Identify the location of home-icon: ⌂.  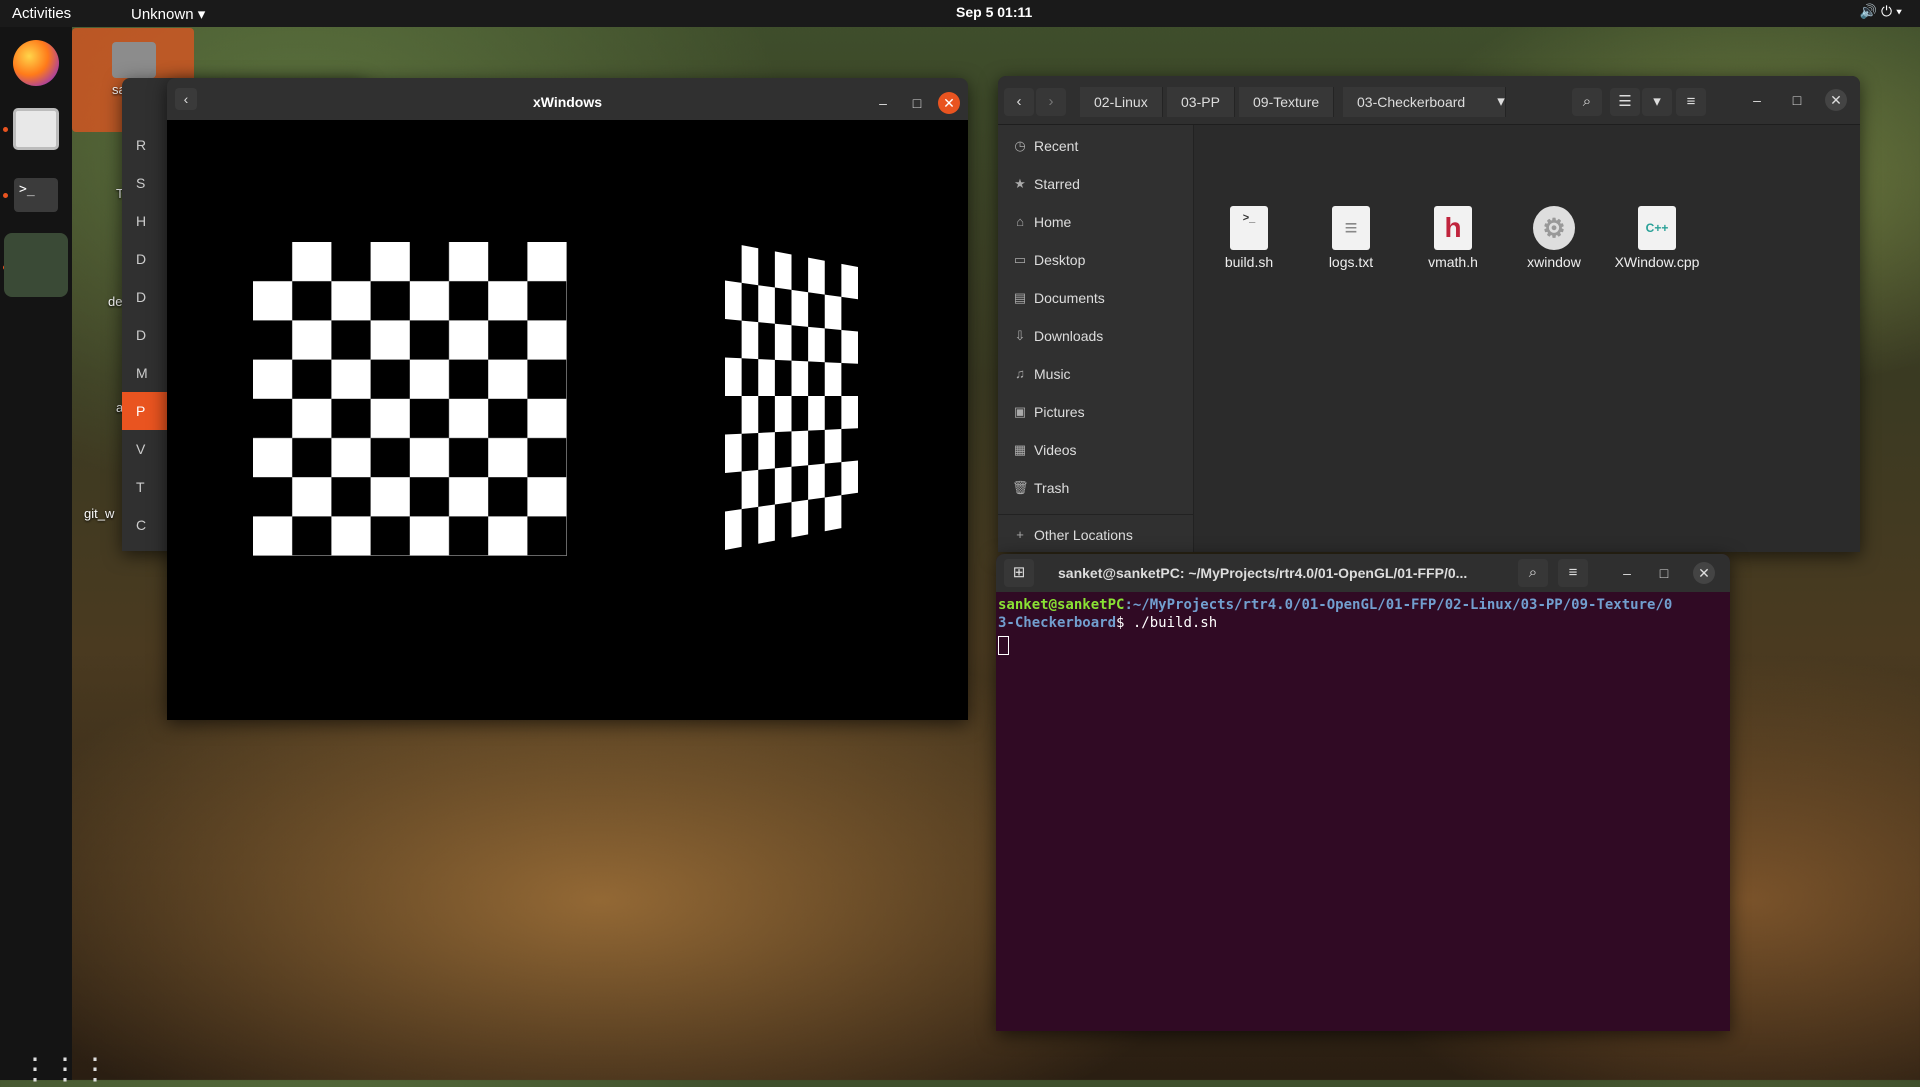
(1020, 221).